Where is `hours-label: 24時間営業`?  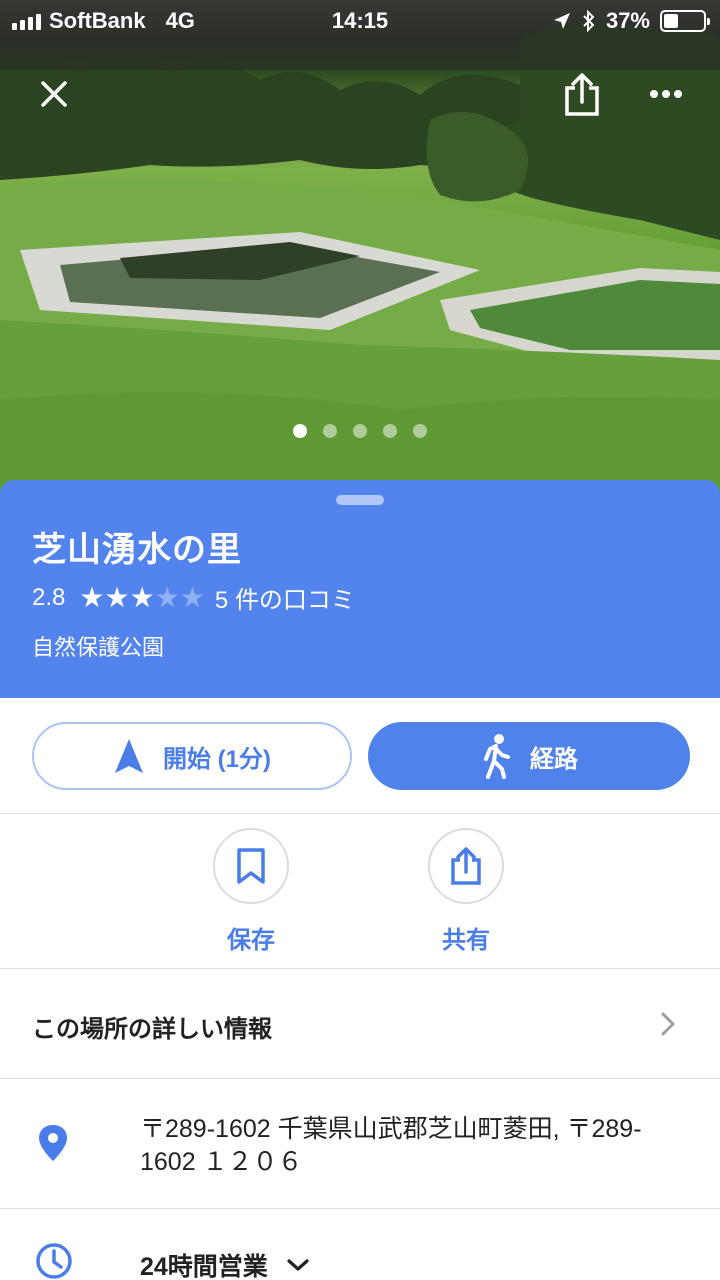 hours-label: 24時間営業 is located at coordinates (204, 1266).